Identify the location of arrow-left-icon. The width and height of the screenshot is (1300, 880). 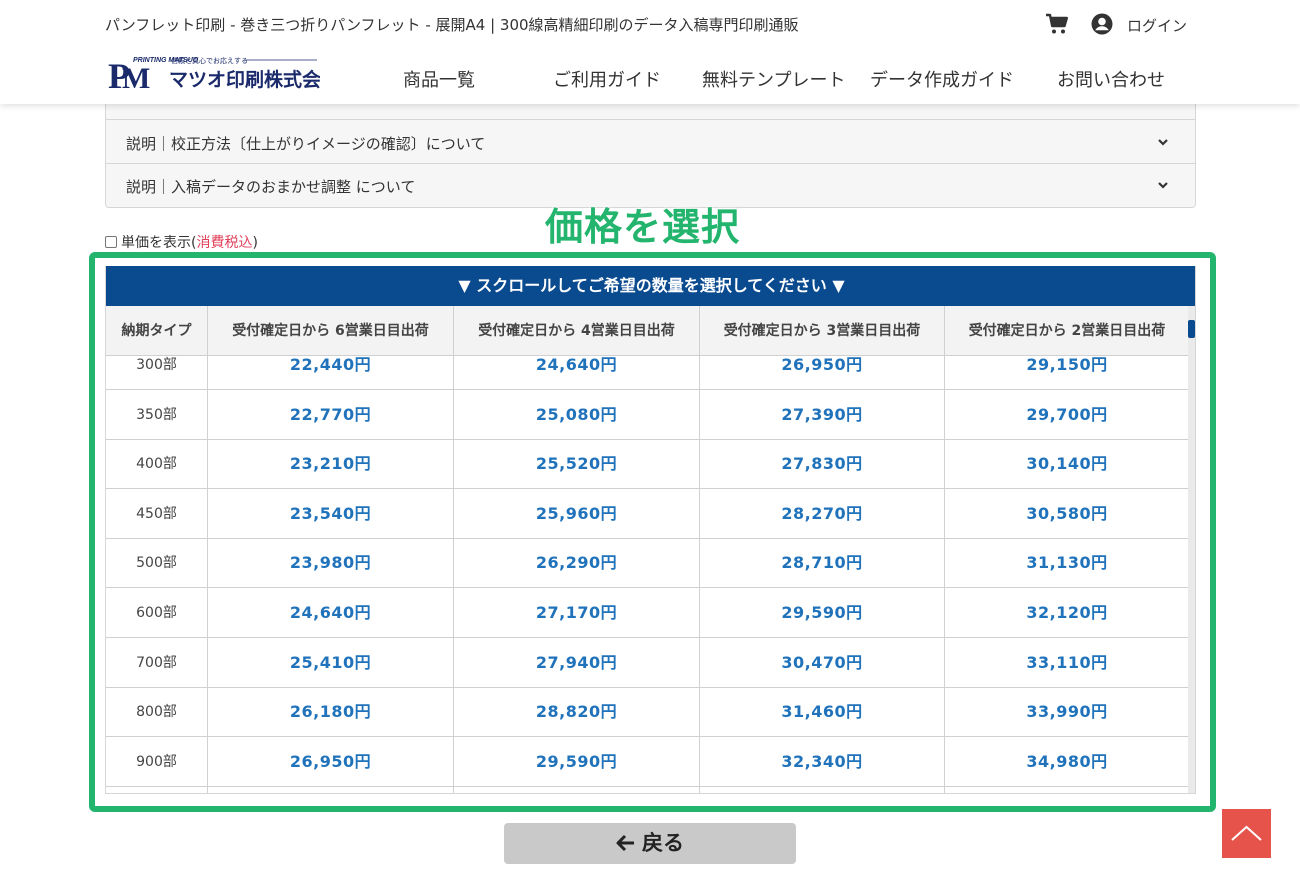
(625, 843).